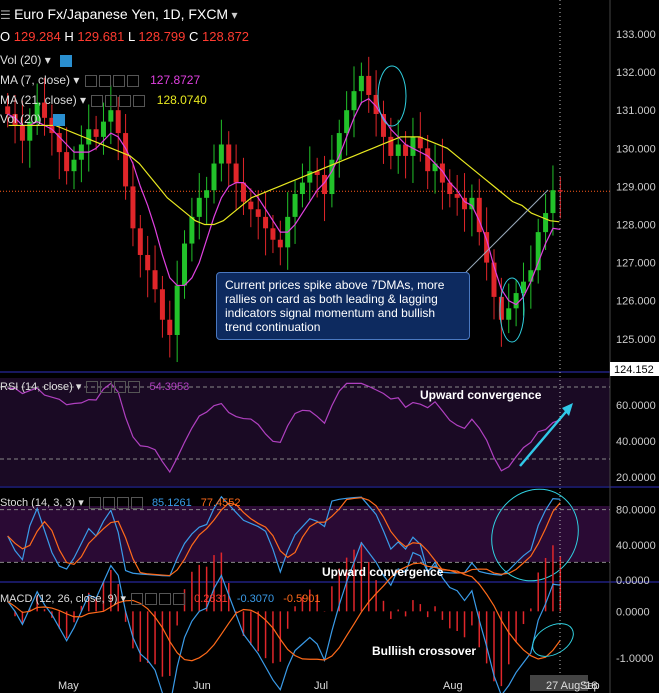  I want to click on price-tick: 132.000, so click(636, 73).